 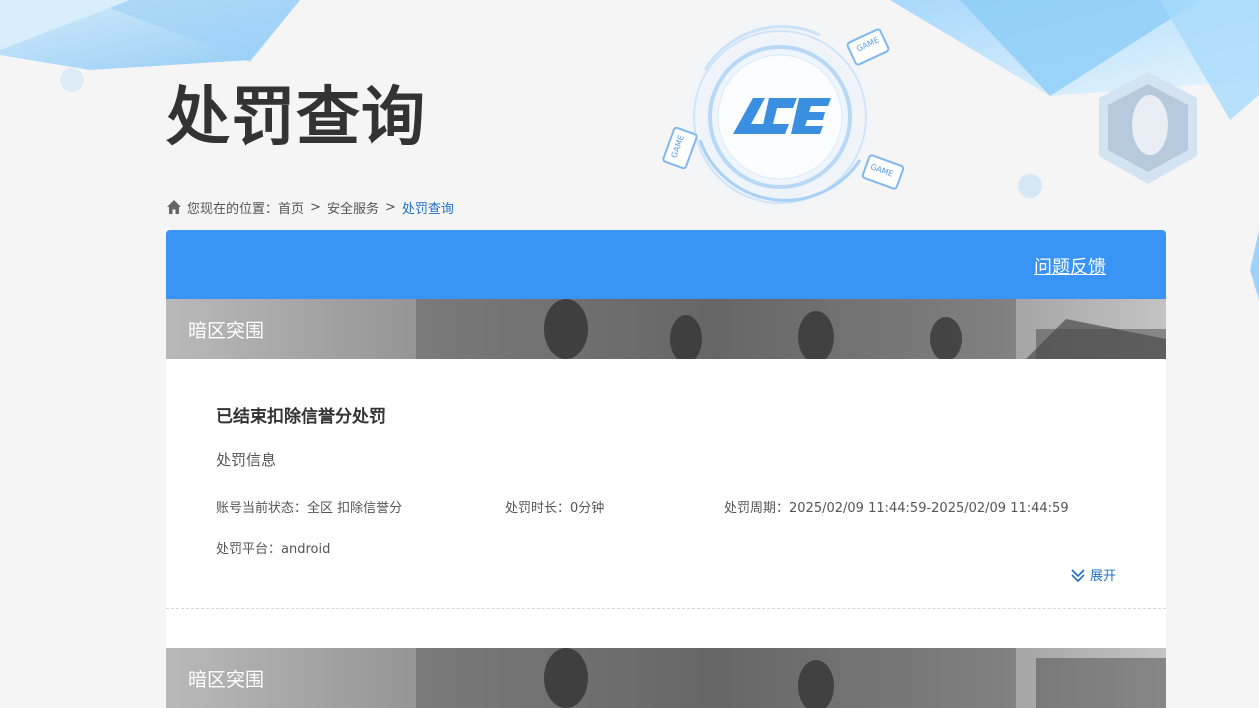 I want to click on account-status: 账号当前状态：全区 扣除信誉分, so click(x=309, y=506).